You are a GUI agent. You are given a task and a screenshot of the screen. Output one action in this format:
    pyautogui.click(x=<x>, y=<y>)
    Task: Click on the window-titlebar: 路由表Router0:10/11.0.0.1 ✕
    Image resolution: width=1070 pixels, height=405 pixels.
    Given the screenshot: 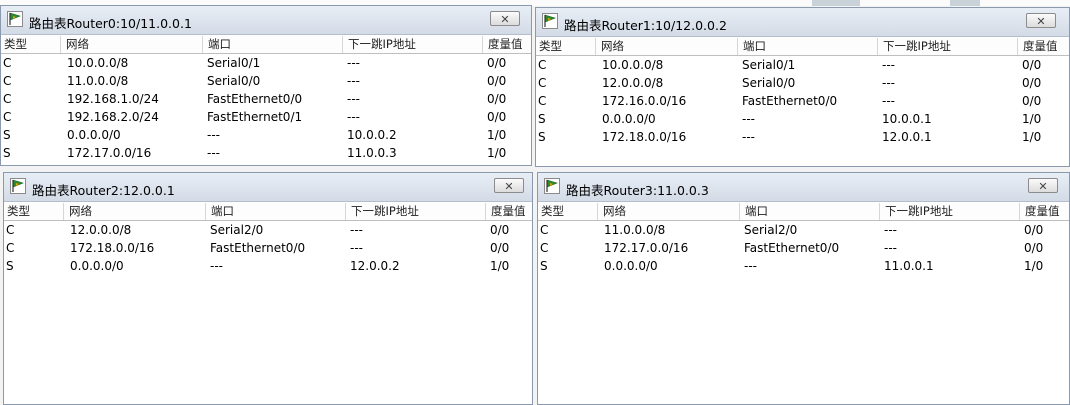 What is the action you would take?
    pyautogui.click(x=266, y=20)
    